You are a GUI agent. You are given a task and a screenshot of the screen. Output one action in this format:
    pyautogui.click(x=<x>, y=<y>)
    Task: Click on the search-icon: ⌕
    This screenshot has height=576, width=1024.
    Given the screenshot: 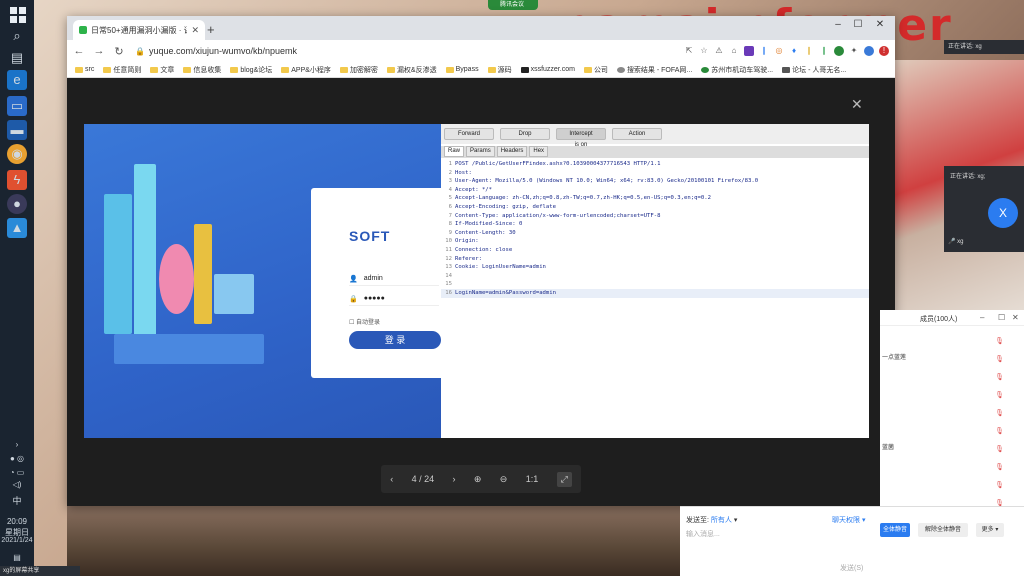 What is the action you would take?
    pyautogui.click(x=17, y=36)
    